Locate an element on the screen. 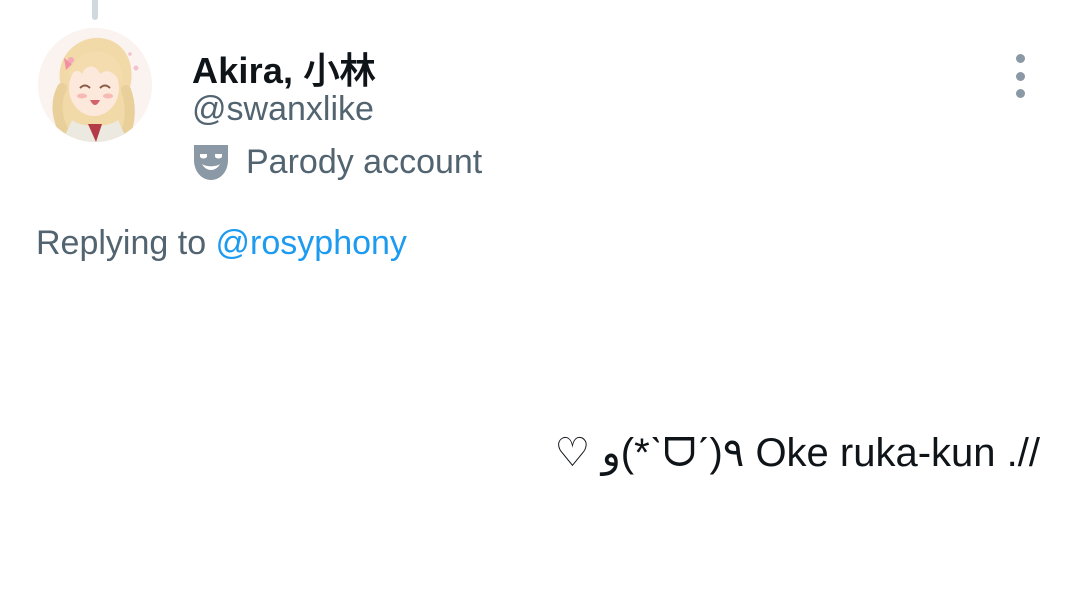 The width and height of the screenshot is (1080, 607). tweet-text: ♡ و(*ˋᗜˊ)٩ Oke ruka-kun .// is located at coordinates (797, 453).